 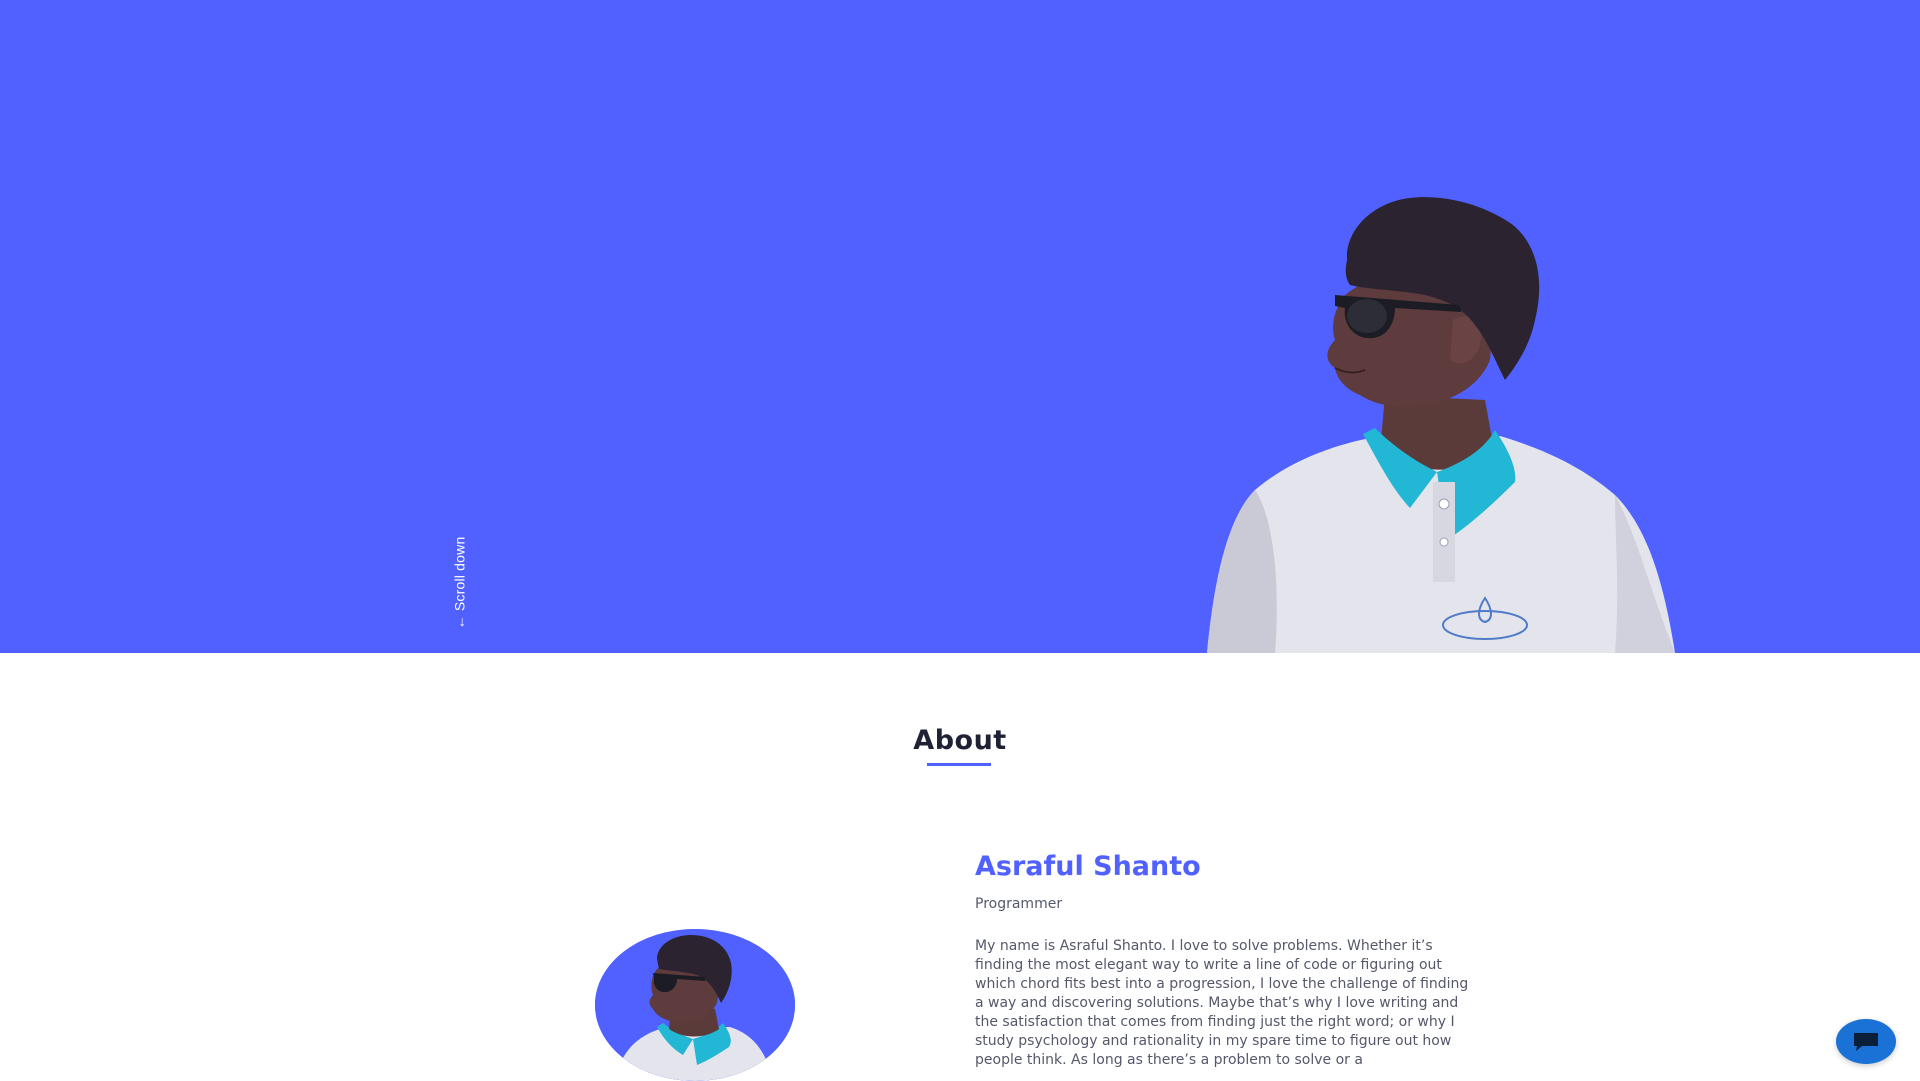 I want to click on chat-bubble-icon, so click(x=1866, y=1041).